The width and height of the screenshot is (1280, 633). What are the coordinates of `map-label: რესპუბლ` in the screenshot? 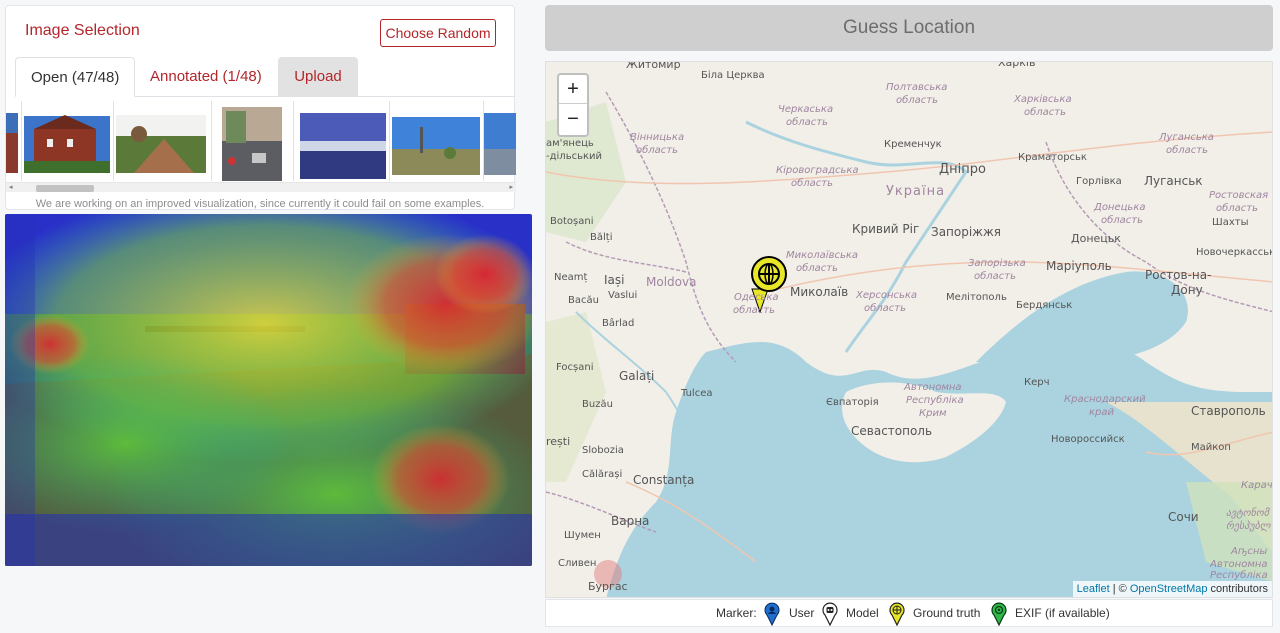 It's located at (1248, 526).